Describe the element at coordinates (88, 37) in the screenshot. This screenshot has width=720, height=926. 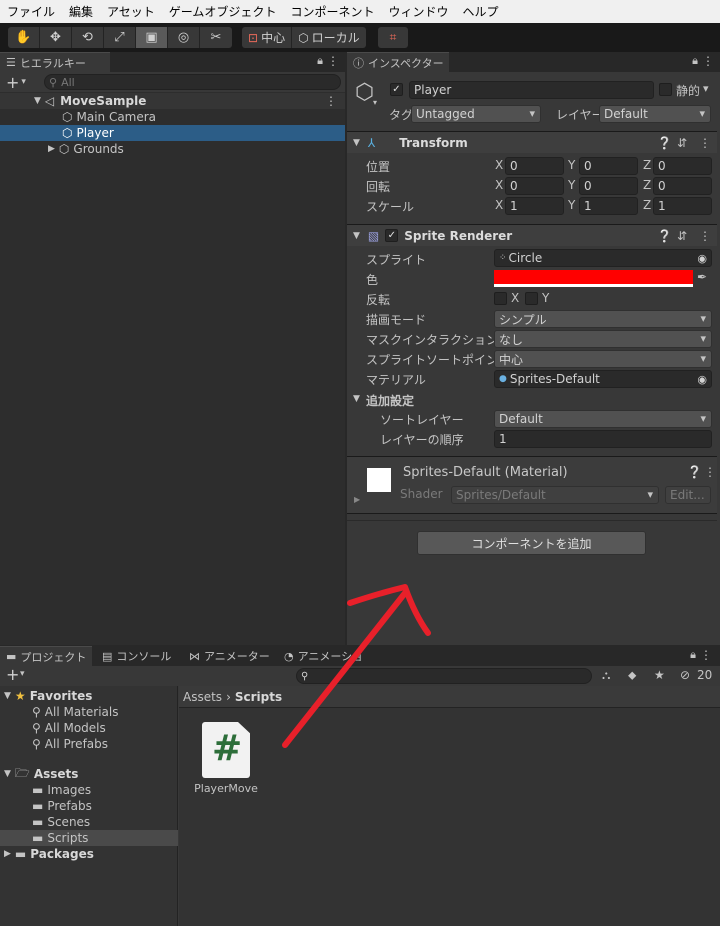
I see `rotate-tool-icon: ⟲` at that location.